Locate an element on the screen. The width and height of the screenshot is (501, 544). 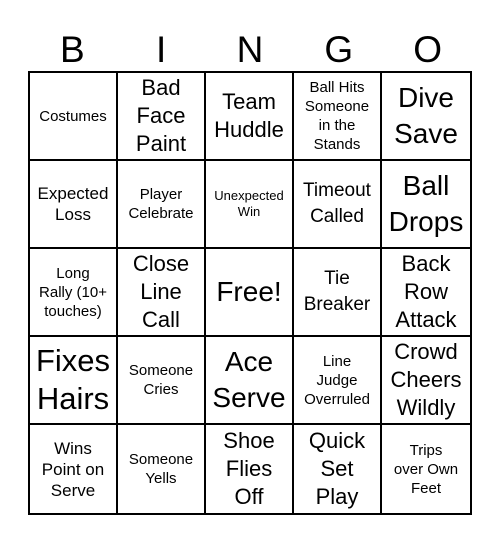
bingo-cell-r3-c2: Close Line Call is located at coordinates (162, 293).